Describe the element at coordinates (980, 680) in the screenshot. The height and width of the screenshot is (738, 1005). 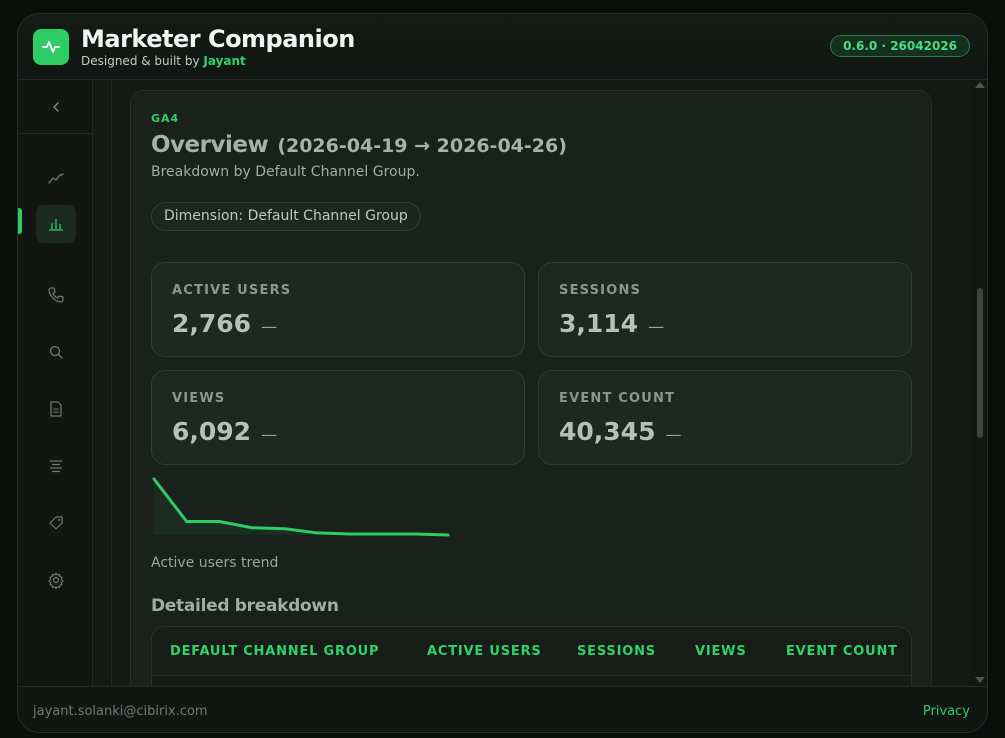
I see `scroll-down-arrow-icon` at that location.